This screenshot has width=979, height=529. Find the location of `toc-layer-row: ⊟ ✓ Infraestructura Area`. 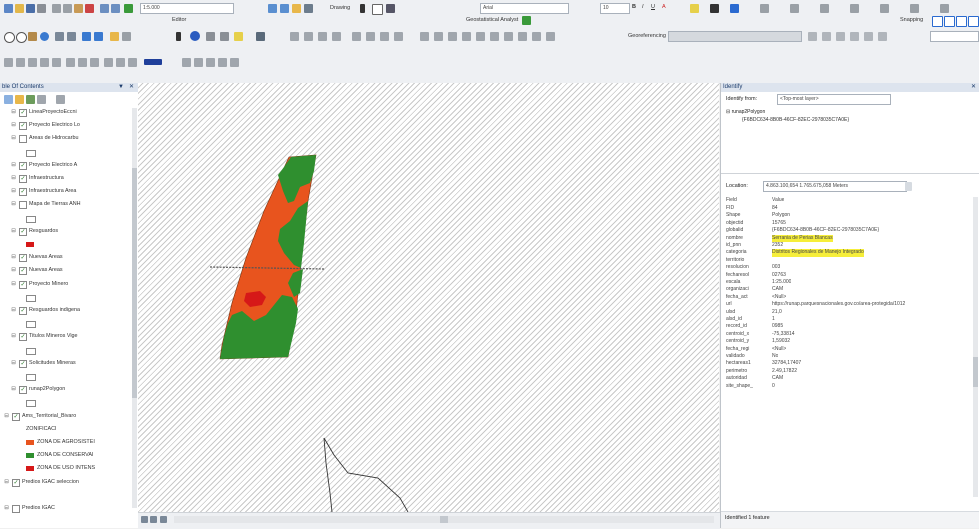

toc-layer-row: ⊟ ✓ Infraestructura Area is located at coordinates (68, 192).